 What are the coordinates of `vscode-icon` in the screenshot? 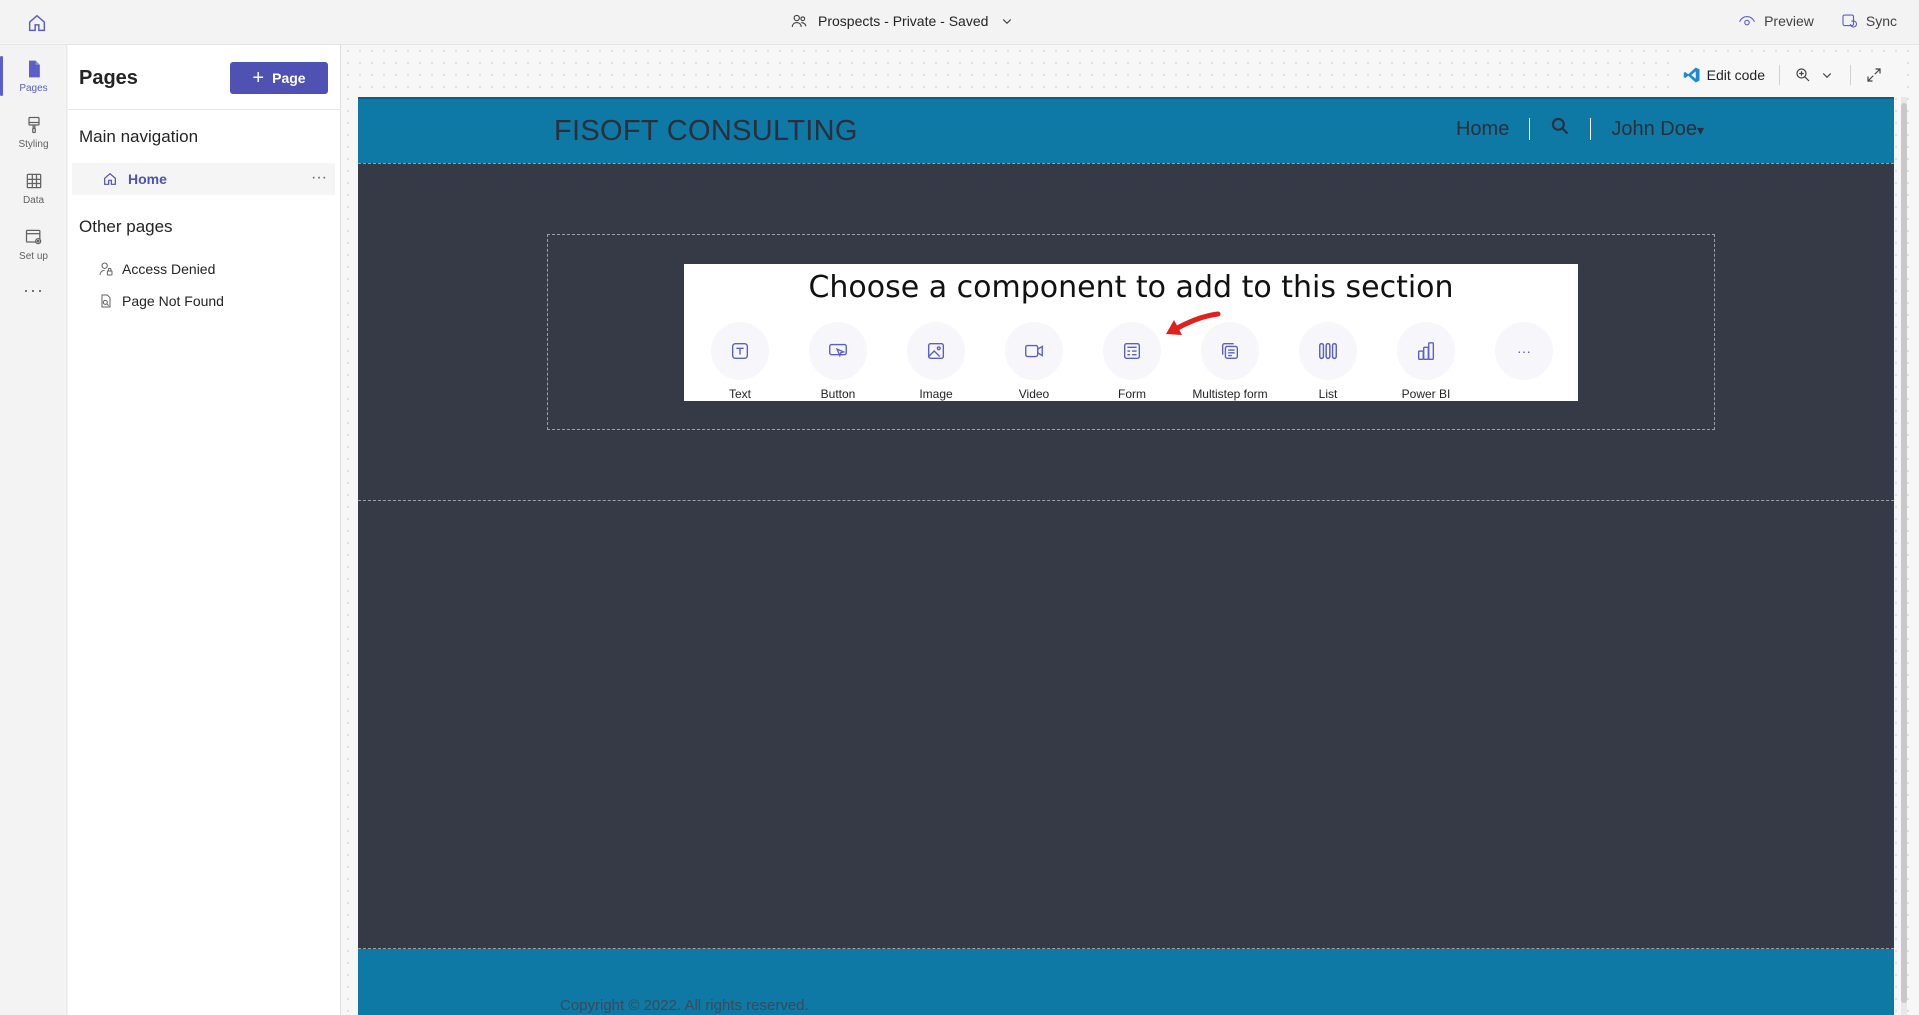 It's located at (1692, 75).